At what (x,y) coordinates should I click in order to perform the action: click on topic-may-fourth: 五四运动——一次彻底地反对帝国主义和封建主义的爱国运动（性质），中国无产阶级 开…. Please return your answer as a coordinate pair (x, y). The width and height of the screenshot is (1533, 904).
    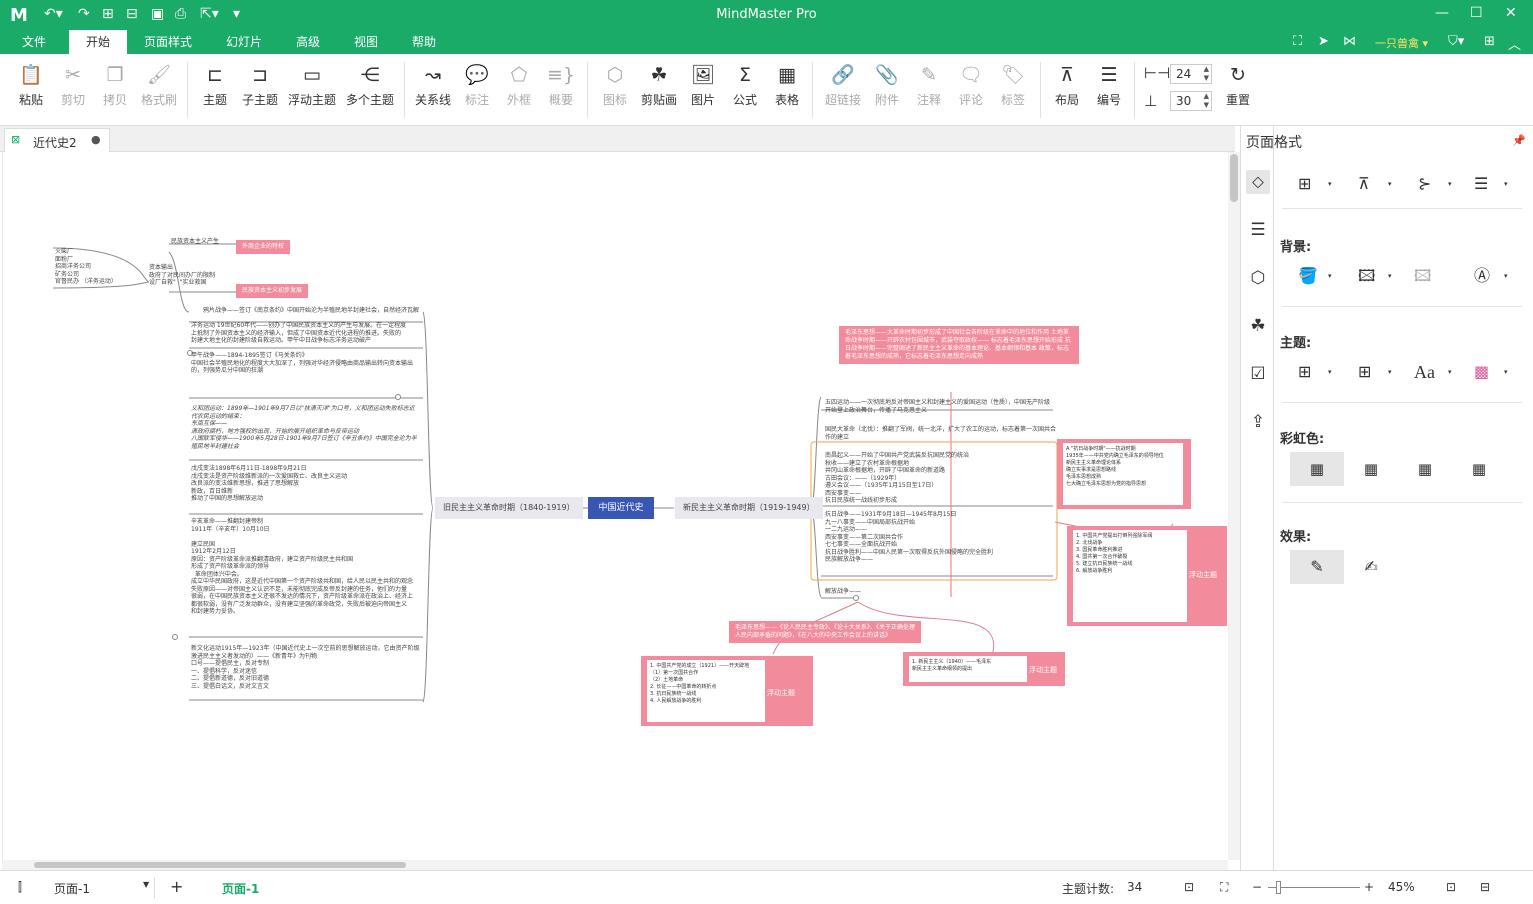
    Looking at the image, I should click on (937, 406).